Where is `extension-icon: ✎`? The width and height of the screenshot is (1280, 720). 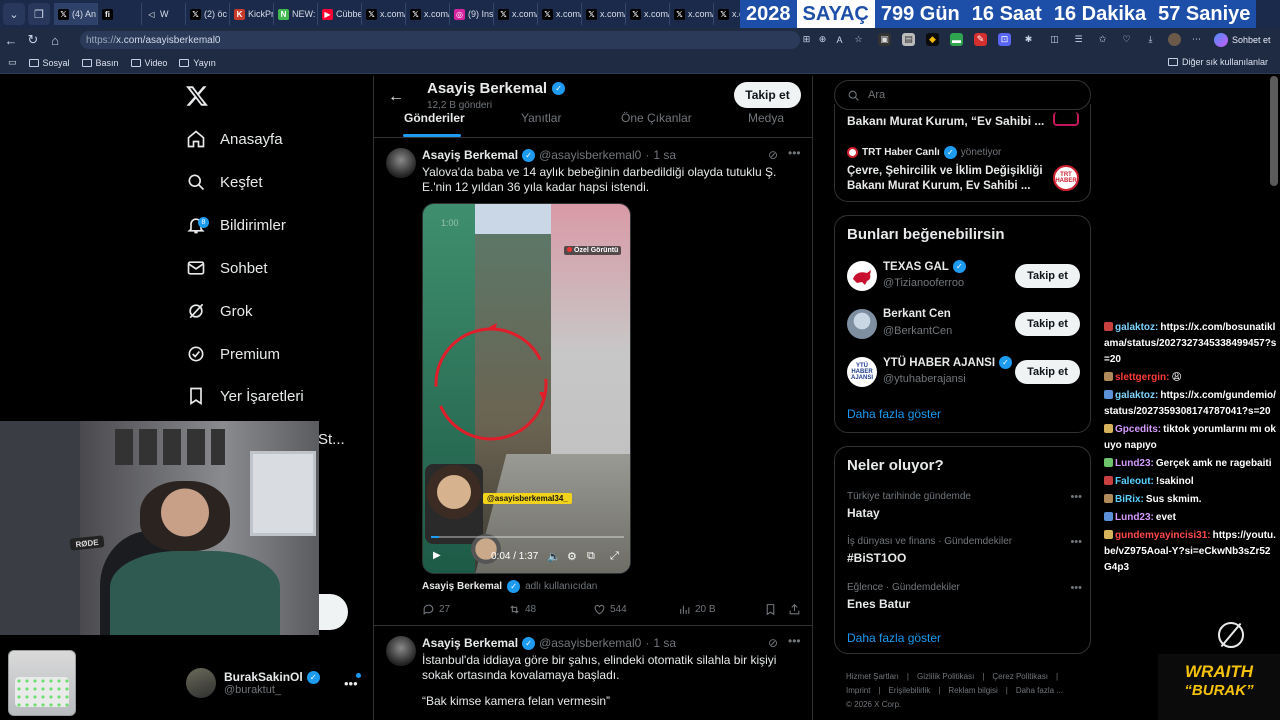
extension-icon: ✎ is located at coordinates (980, 39).